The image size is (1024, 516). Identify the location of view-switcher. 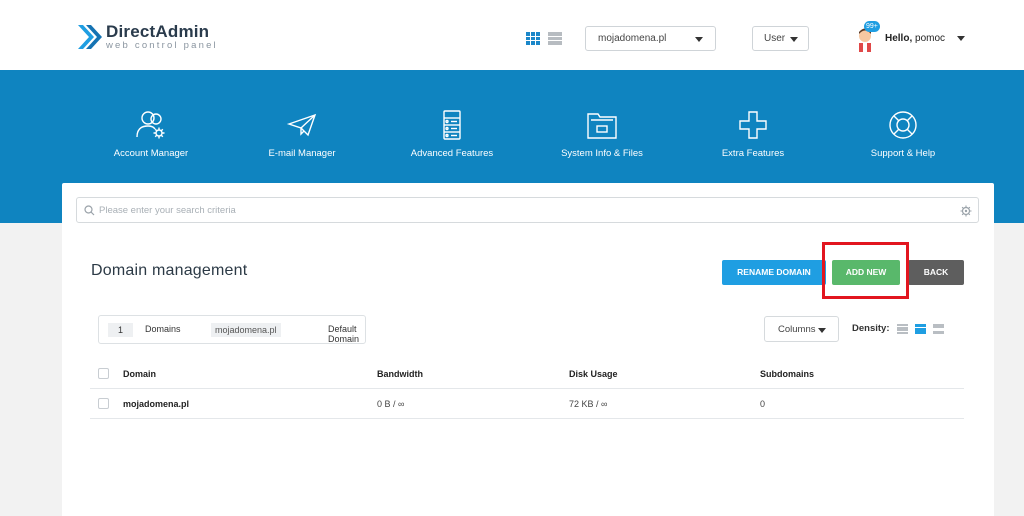
(544, 38).